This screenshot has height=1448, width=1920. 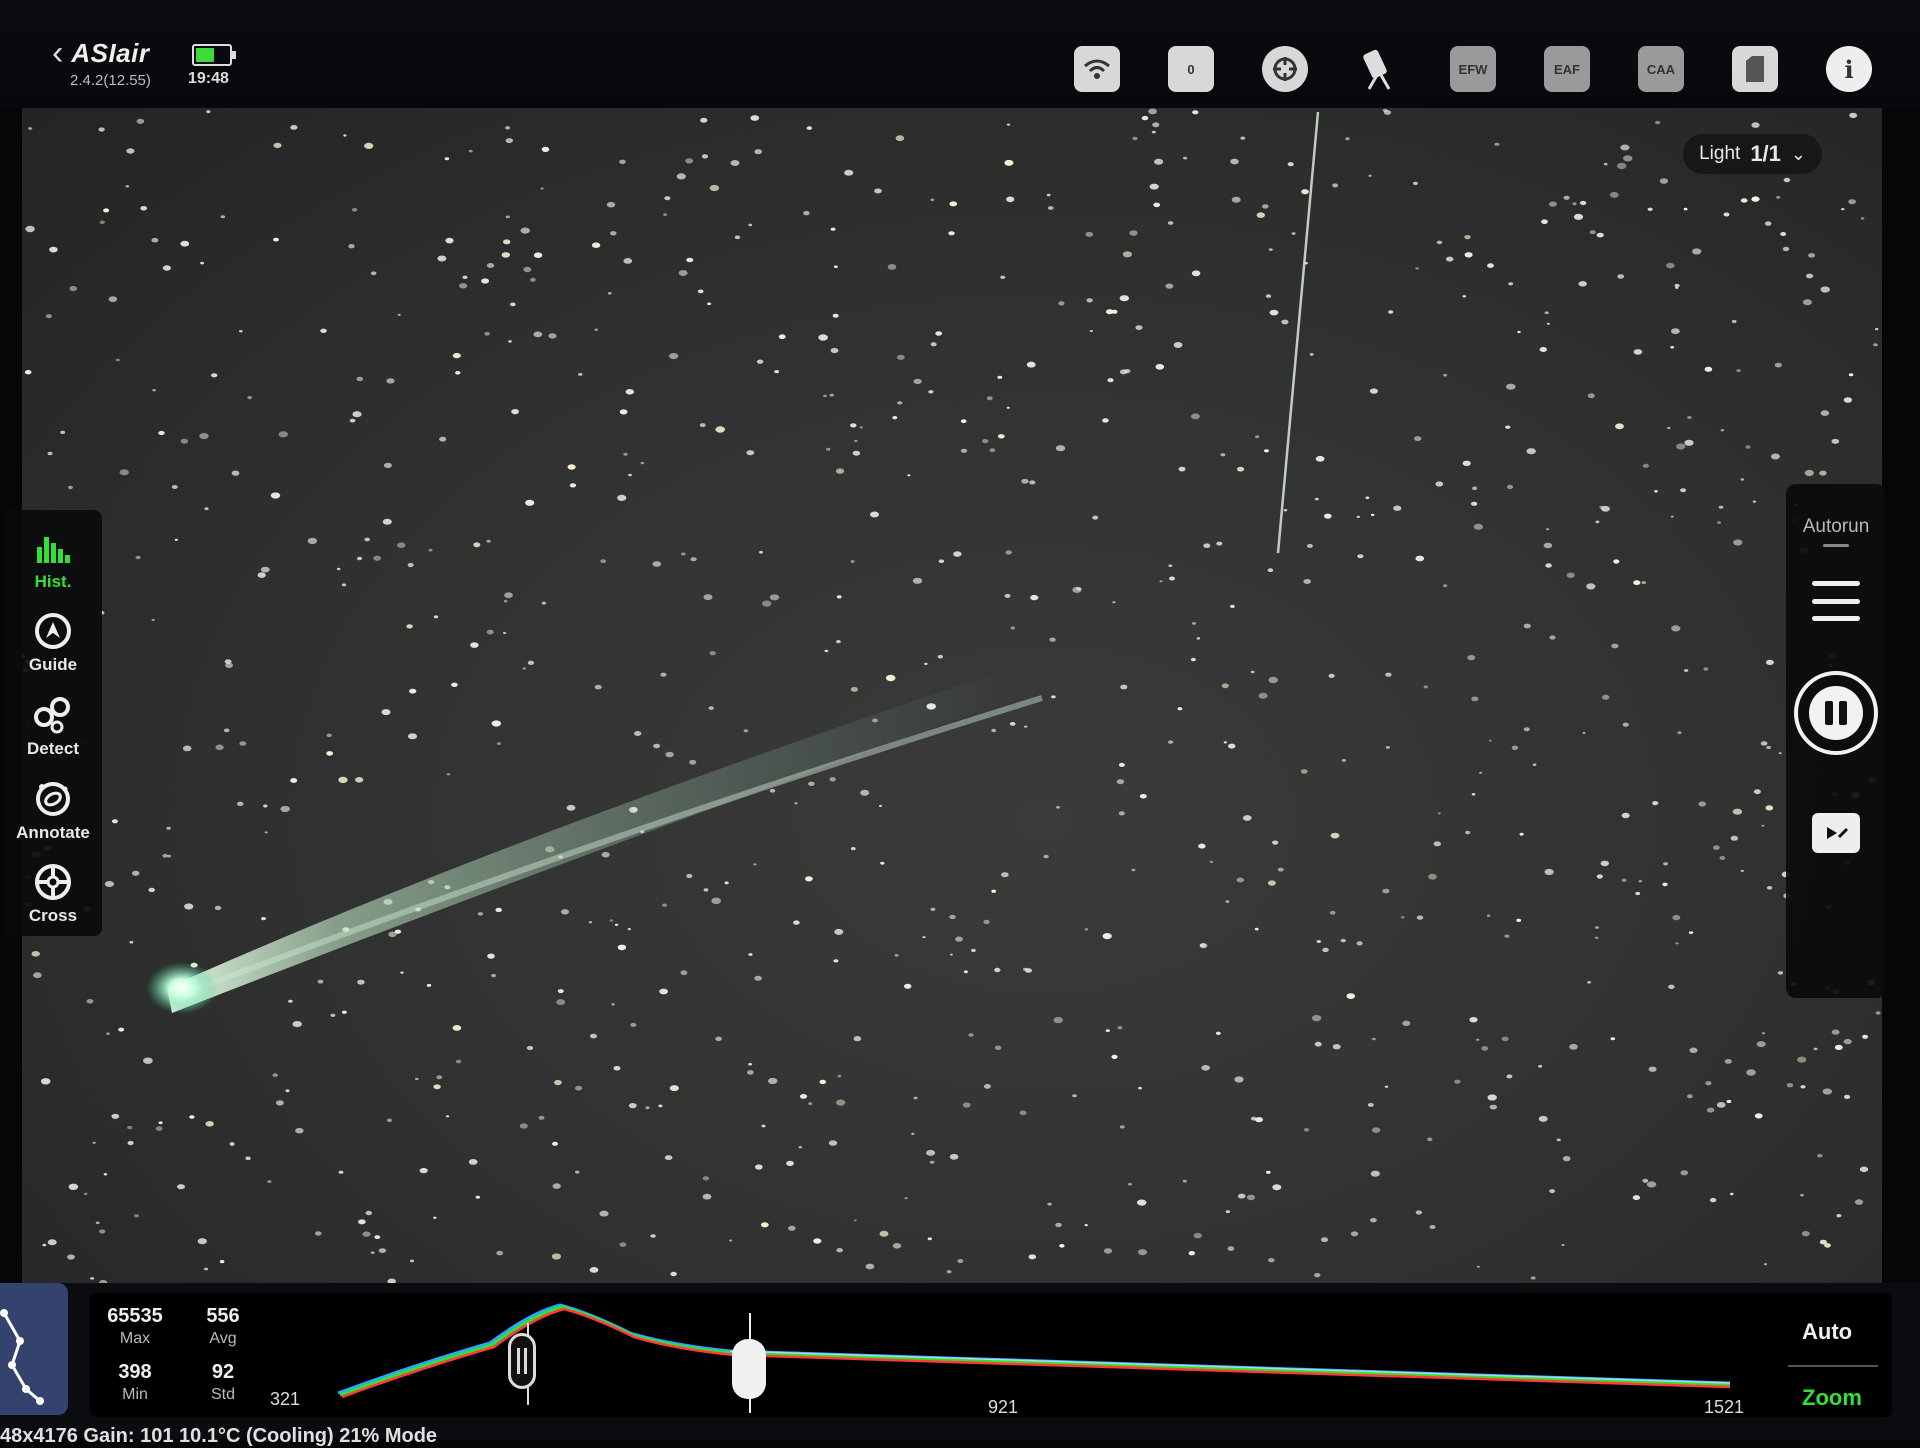 What do you see at coordinates (1473, 69) in the screenshot?
I see `efw-icon: EFW` at bounding box center [1473, 69].